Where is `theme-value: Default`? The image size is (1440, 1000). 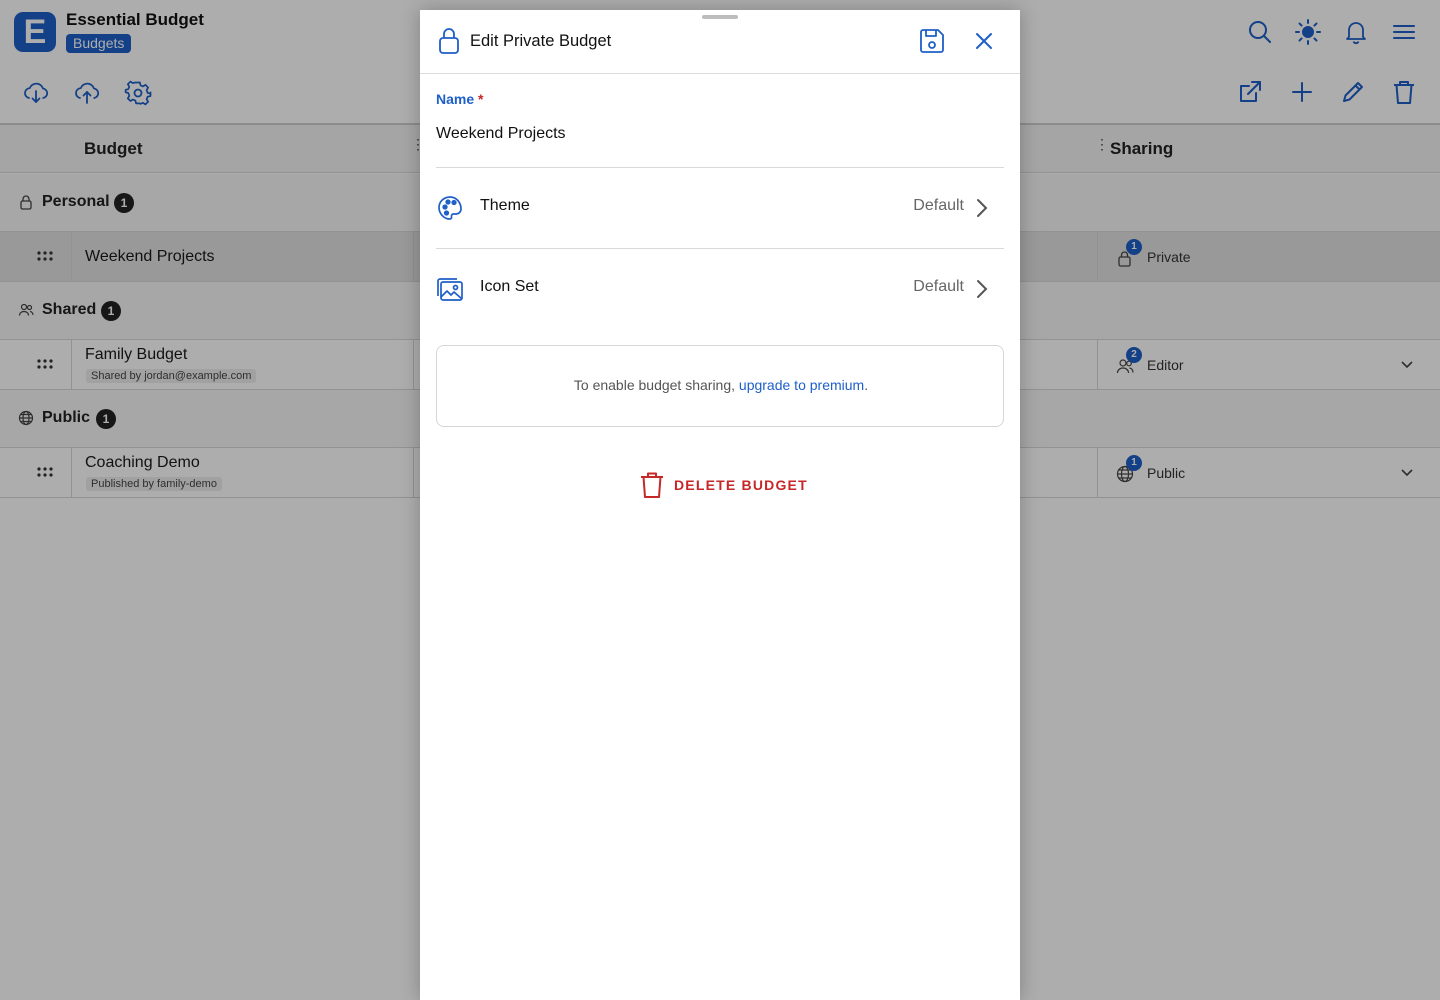
theme-value: Default is located at coordinates (938, 205).